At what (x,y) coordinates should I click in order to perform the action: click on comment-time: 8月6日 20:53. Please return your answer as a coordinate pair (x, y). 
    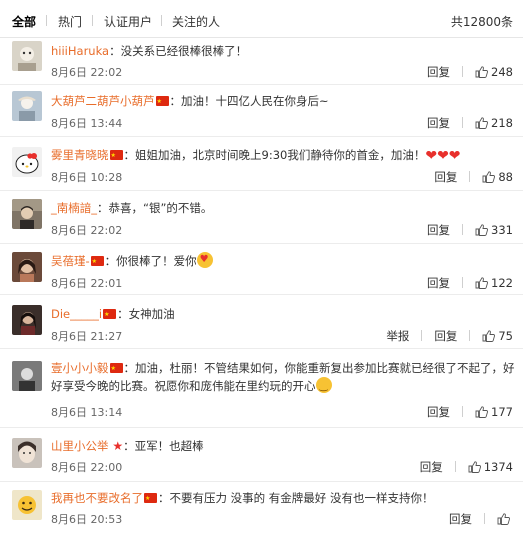
    Looking at the image, I should click on (87, 519).